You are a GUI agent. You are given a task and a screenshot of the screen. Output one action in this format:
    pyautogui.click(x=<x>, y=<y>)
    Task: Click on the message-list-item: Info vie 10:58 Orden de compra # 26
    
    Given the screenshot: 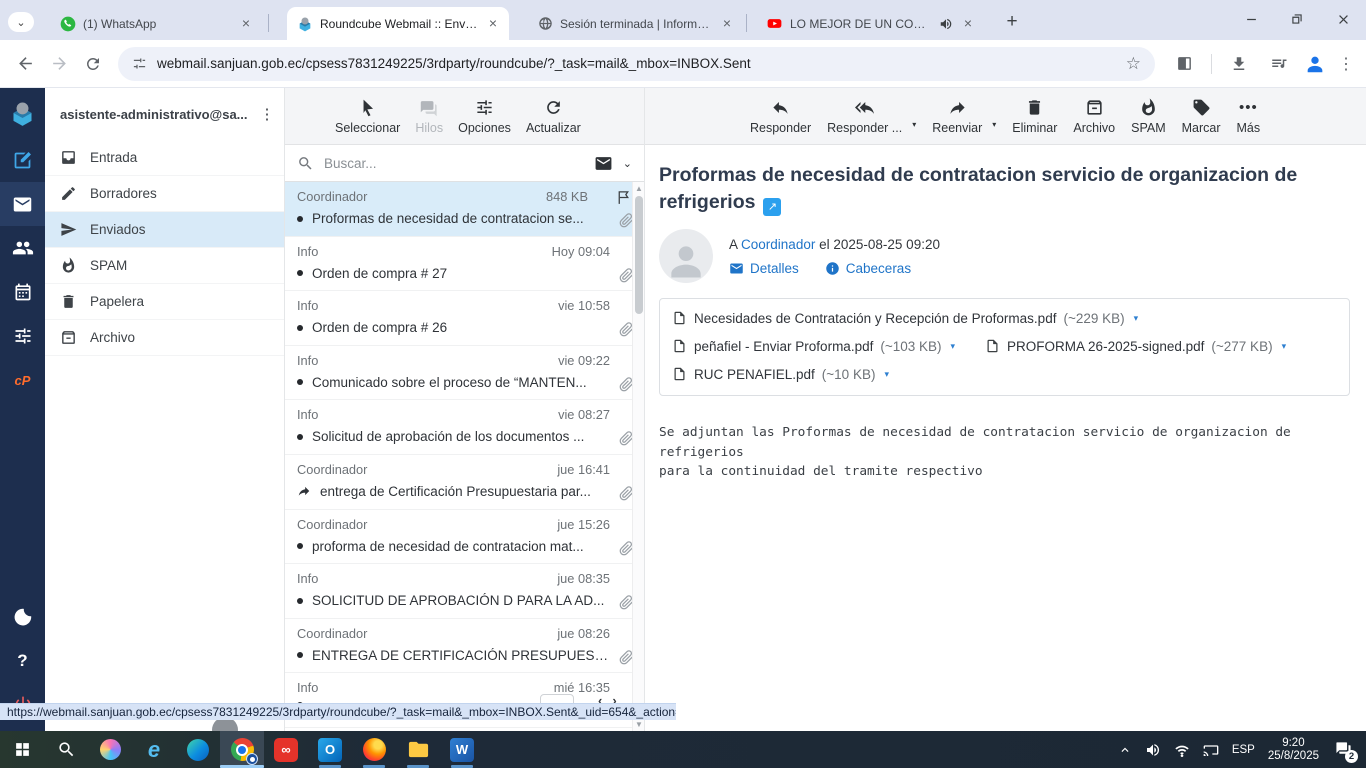 What is the action you would take?
    pyautogui.click(x=464, y=318)
    